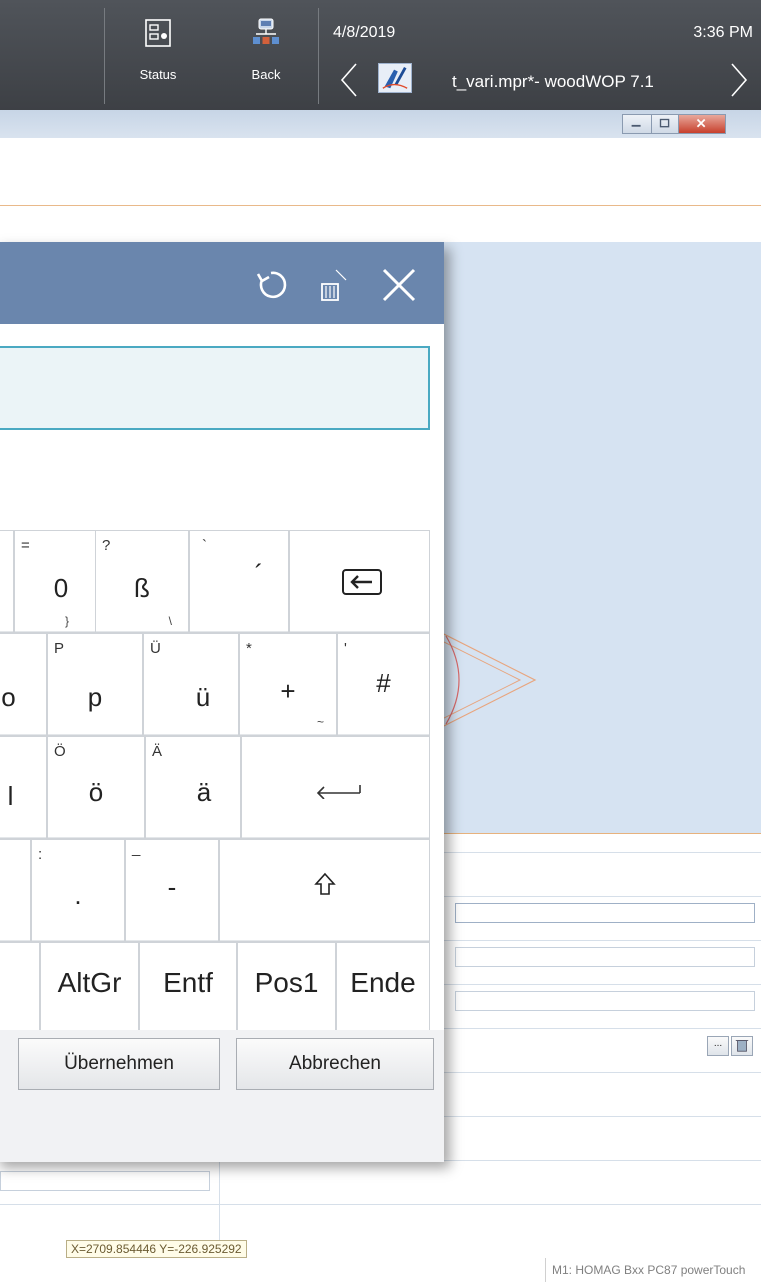 This screenshot has height=1282, width=761. What do you see at coordinates (259, 574) in the screenshot?
I see `key-char: ´` at bounding box center [259, 574].